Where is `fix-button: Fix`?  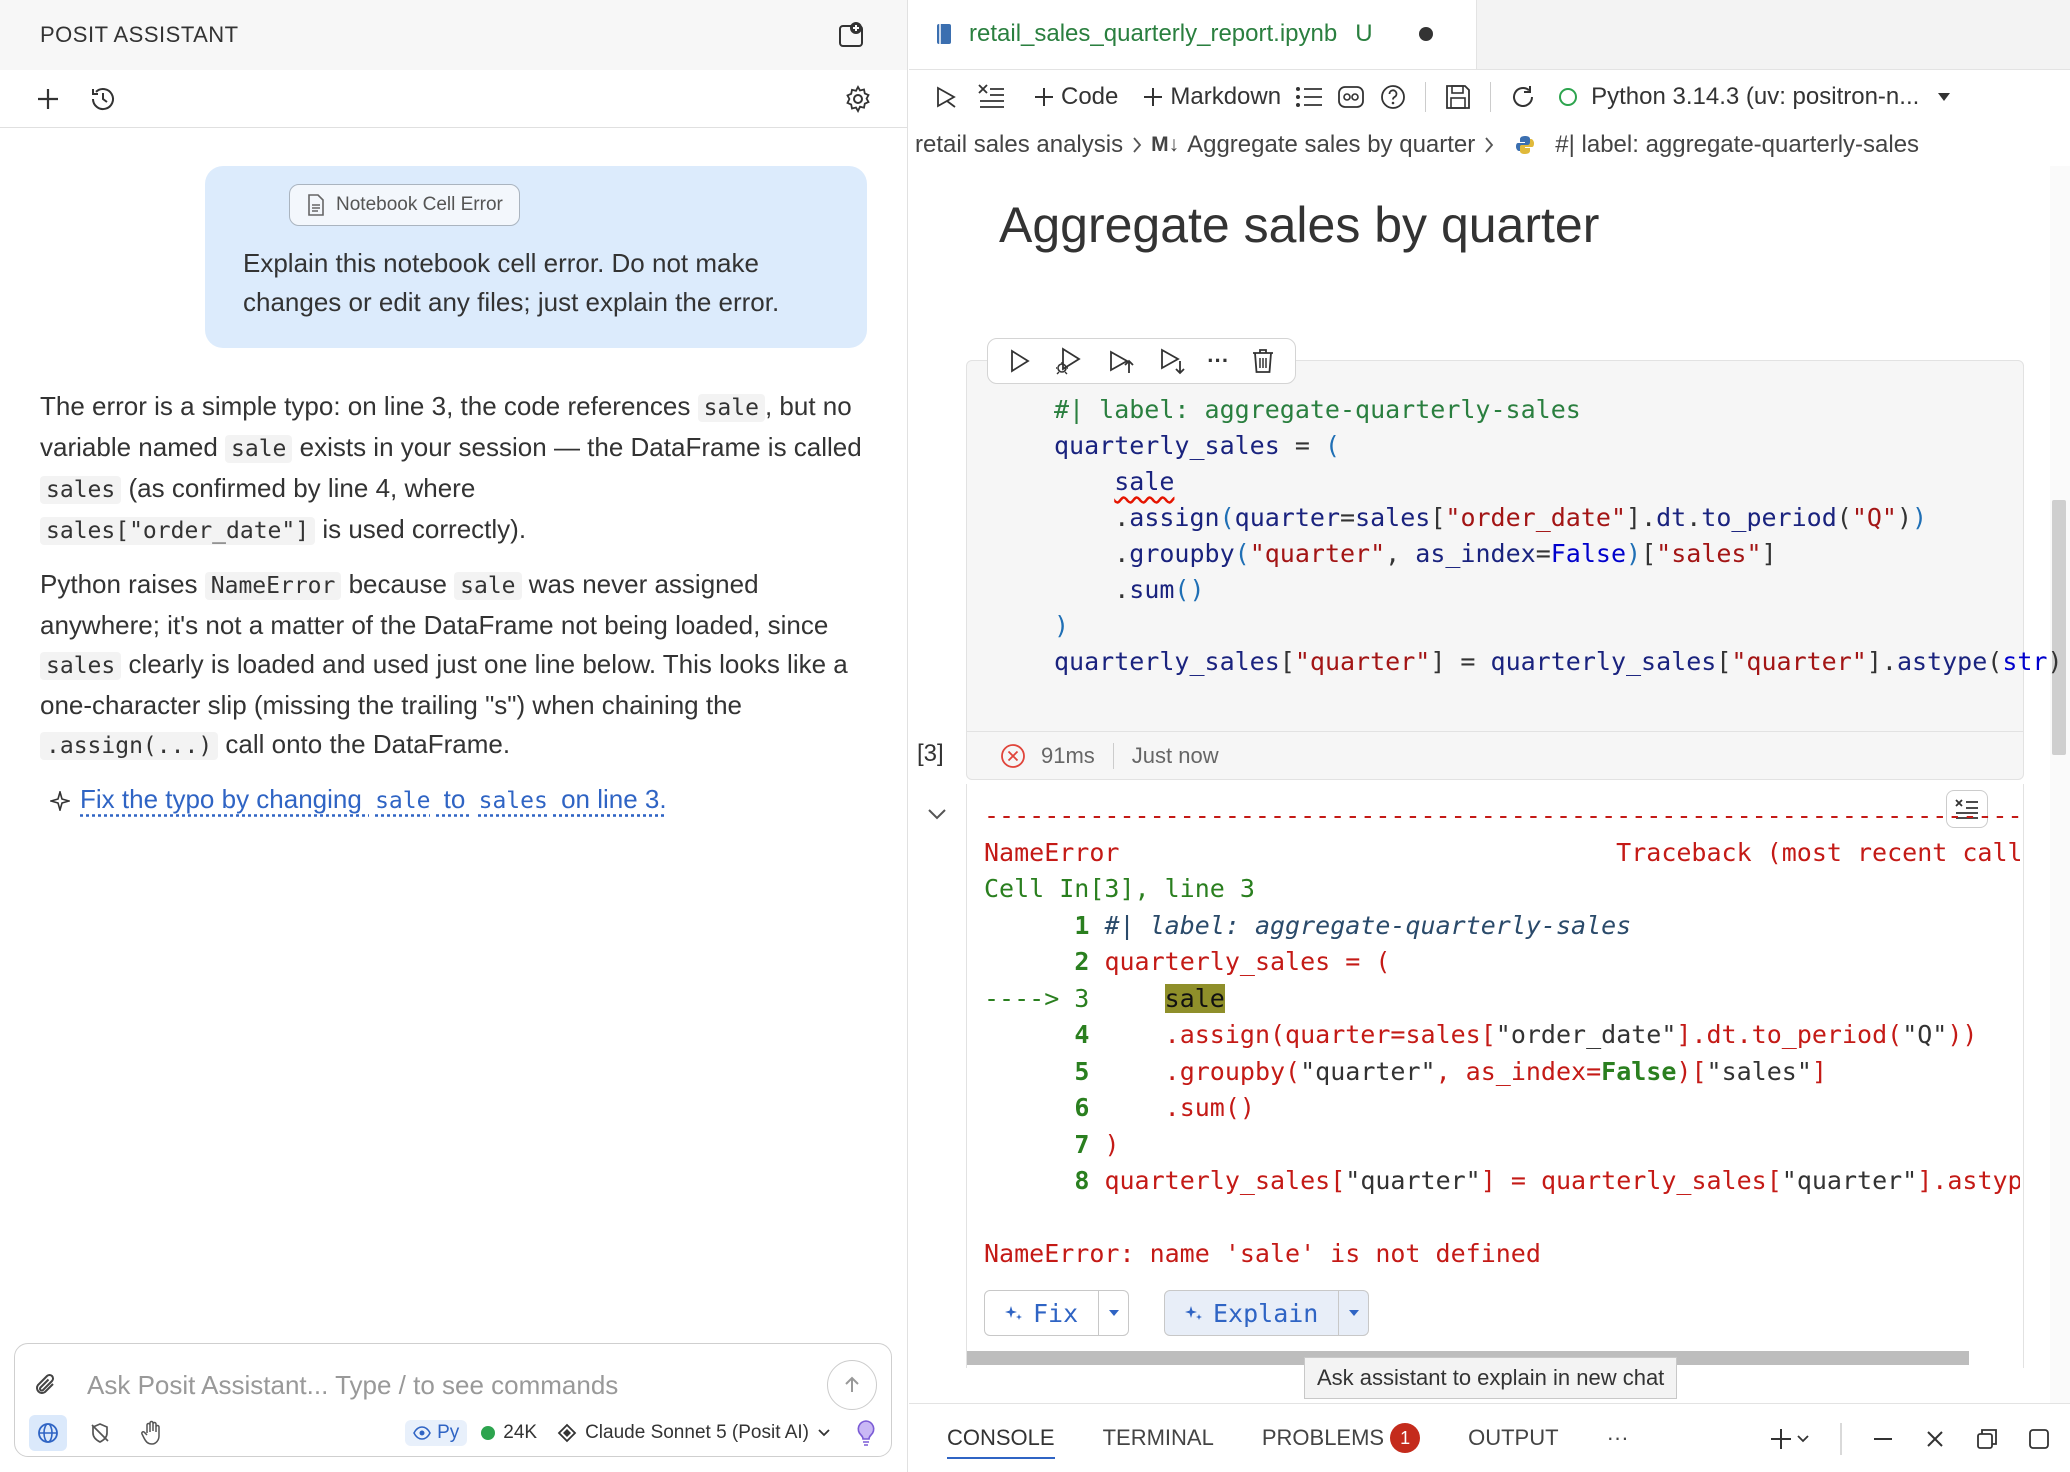
fix-button: Fix is located at coordinates (1042, 1313).